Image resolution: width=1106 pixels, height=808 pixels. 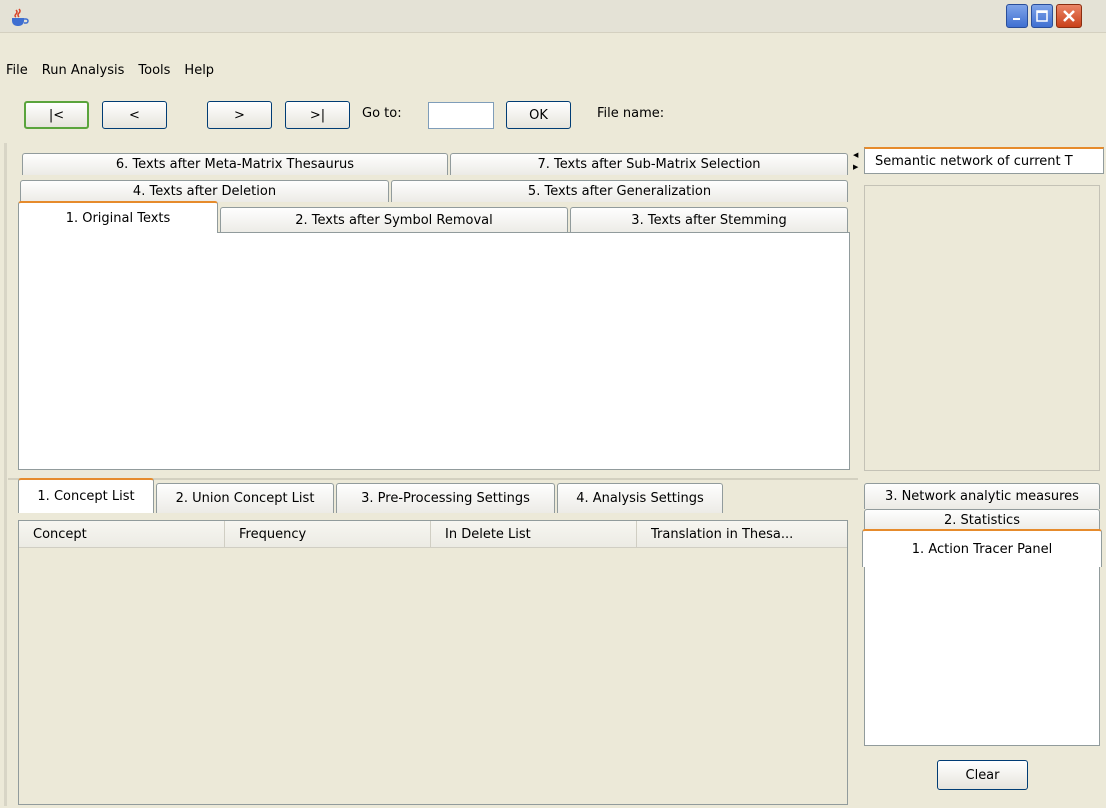 What do you see at coordinates (83, 70) in the screenshot?
I see `menu-run-analysis: Run Analysis` at bounding box center [83, 70].